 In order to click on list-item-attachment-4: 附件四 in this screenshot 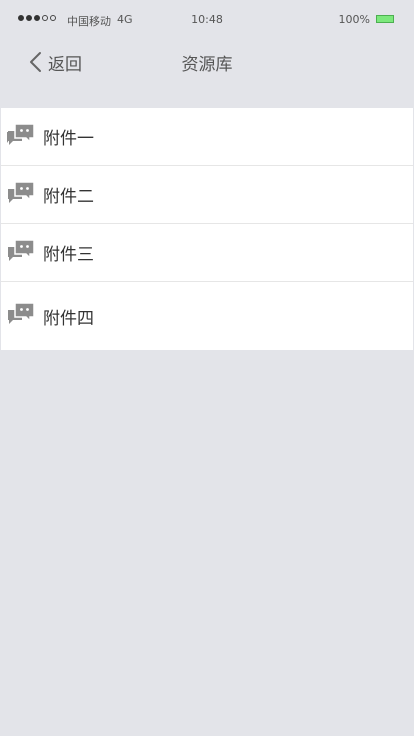, I will do `click(207, 316)`.